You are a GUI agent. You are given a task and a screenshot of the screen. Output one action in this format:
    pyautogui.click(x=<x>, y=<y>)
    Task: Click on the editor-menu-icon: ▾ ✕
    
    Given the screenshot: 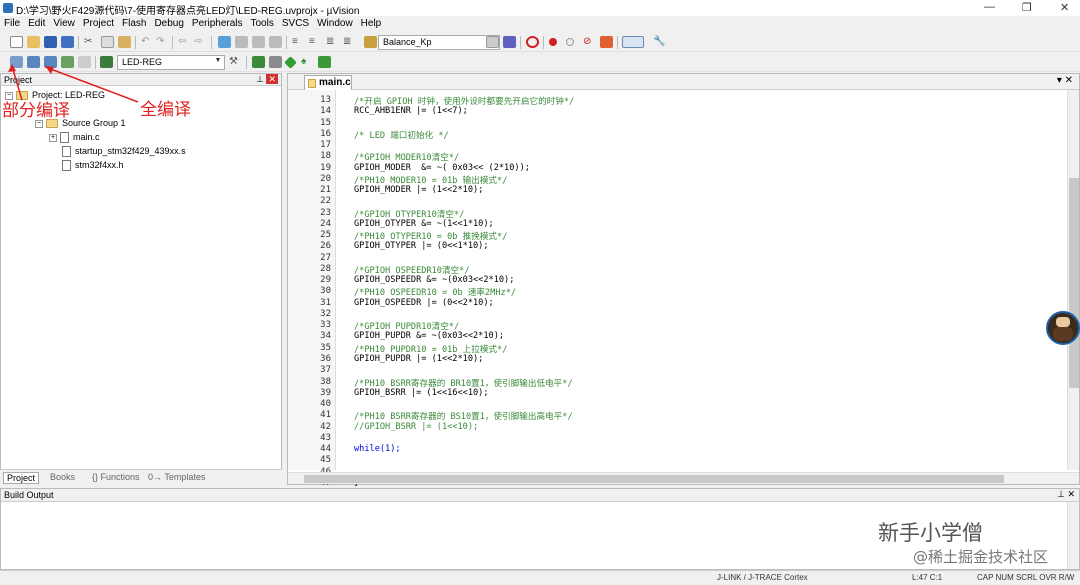 What is the action you would take?
    pyautogui.click(x=1065, y=80)
    